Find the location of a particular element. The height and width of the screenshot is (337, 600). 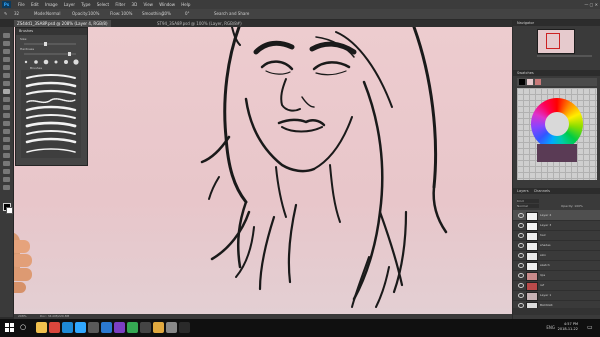

tray-clock: 4:57 PM 2018-11-22 is located at coordinates (568, 325).